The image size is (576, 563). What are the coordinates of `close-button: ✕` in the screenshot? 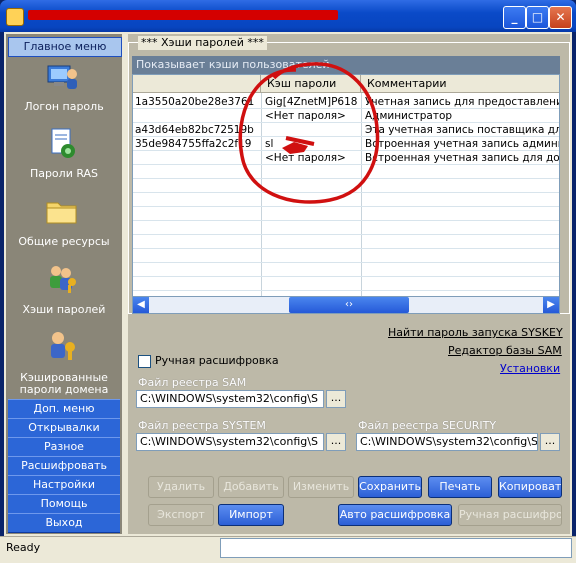 It's located at (560, 17).